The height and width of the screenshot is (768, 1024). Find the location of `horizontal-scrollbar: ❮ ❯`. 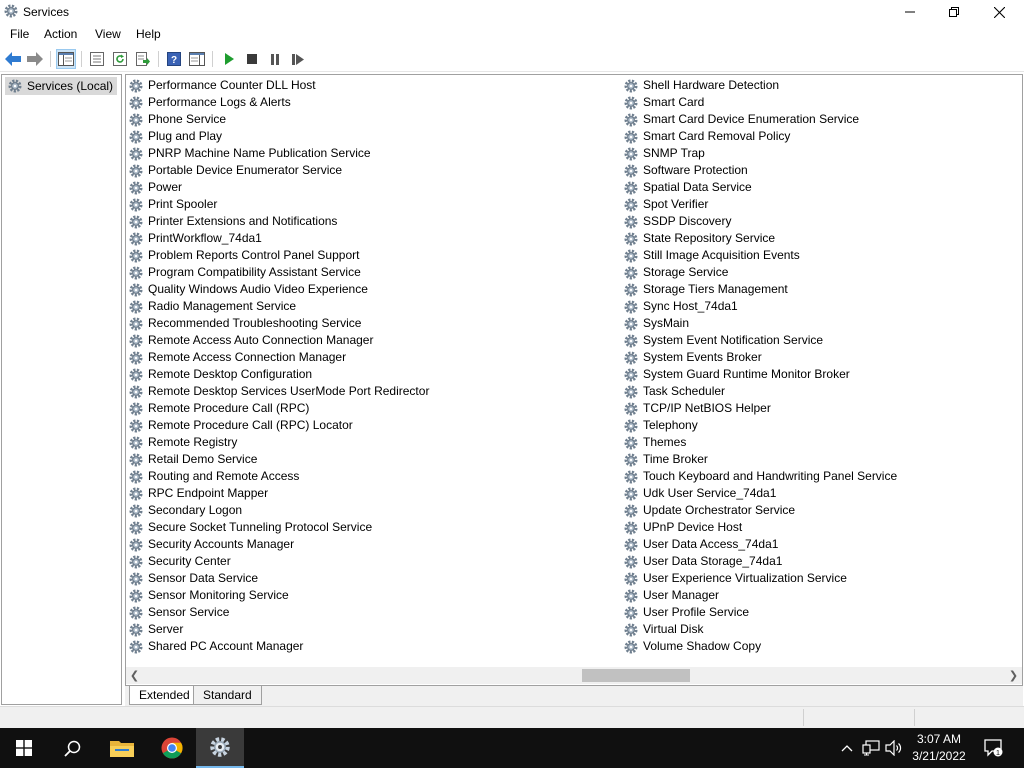

horizontal-scrollbar: ❮ ❯ is located at coordinates (574, 675).